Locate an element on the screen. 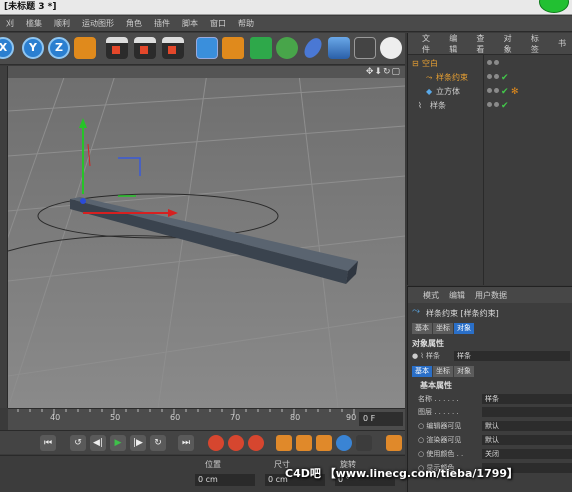  tab-object-sub: 对象 is located at coordinates (464, 371).